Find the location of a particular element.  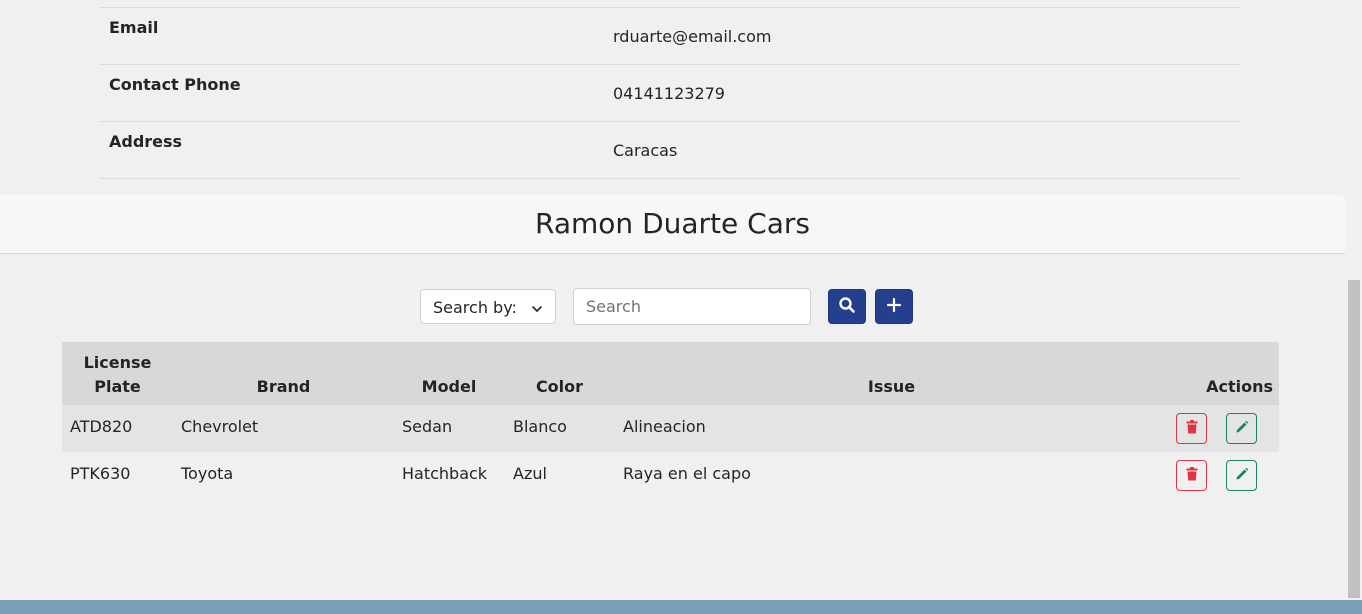

add-car-button is located at coordinates (894, 306).